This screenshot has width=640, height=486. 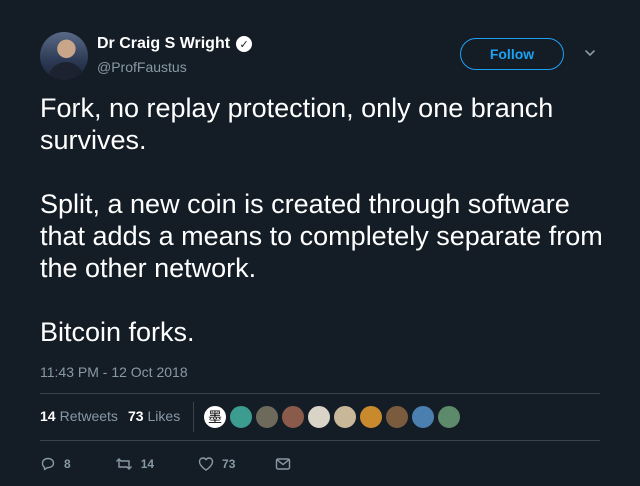 What do you see at coordinates (215, 417) in the screenshot?
I see `liker-avatar-1: 墨` at bounding box center [215, 417].